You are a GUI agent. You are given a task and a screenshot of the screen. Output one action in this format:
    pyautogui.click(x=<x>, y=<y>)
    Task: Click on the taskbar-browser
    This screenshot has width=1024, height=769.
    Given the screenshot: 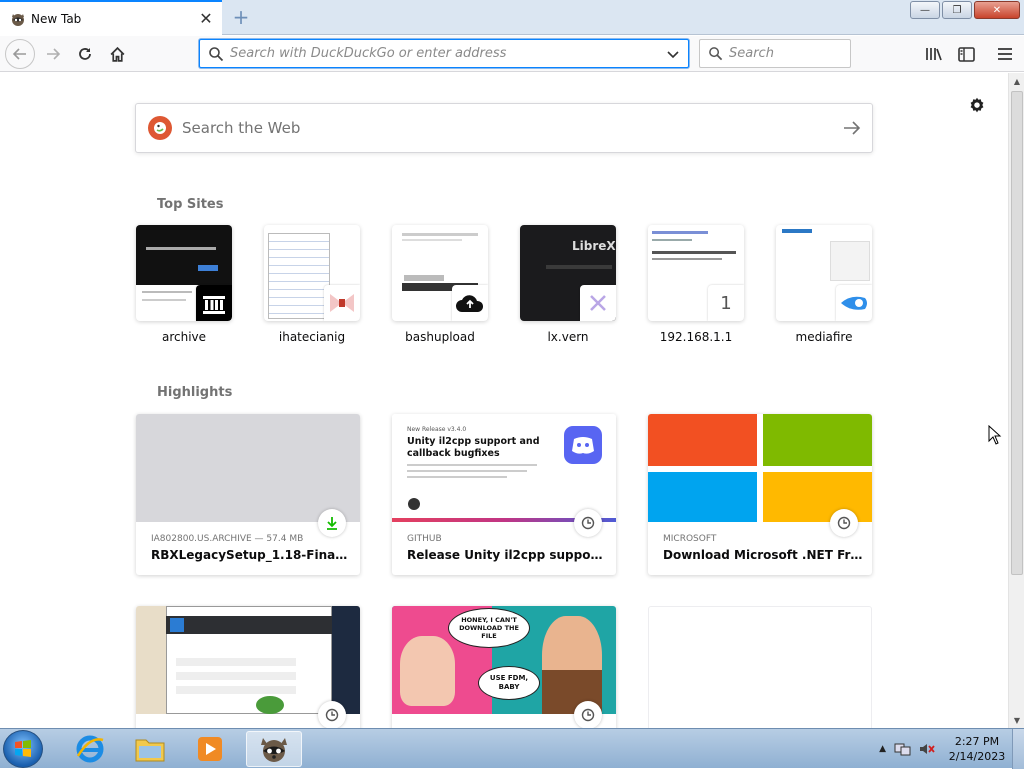 What is the action you would take?
    pyautogui.click(x=274, y=749)
    